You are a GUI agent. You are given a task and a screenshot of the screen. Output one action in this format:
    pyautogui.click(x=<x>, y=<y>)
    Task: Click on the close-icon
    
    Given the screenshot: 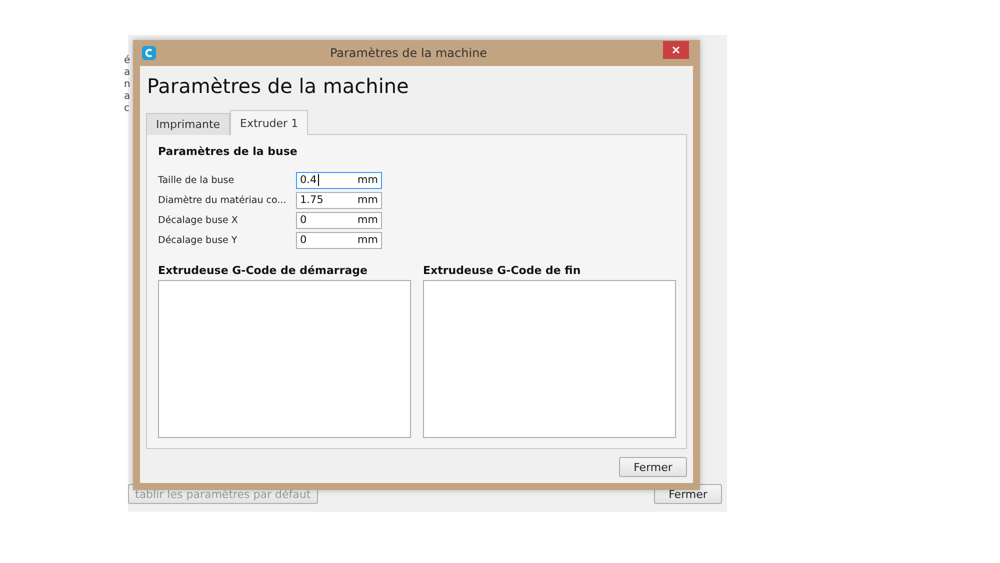 What is the action you would take?
    pyautogui.click(x=676, y=50)
    